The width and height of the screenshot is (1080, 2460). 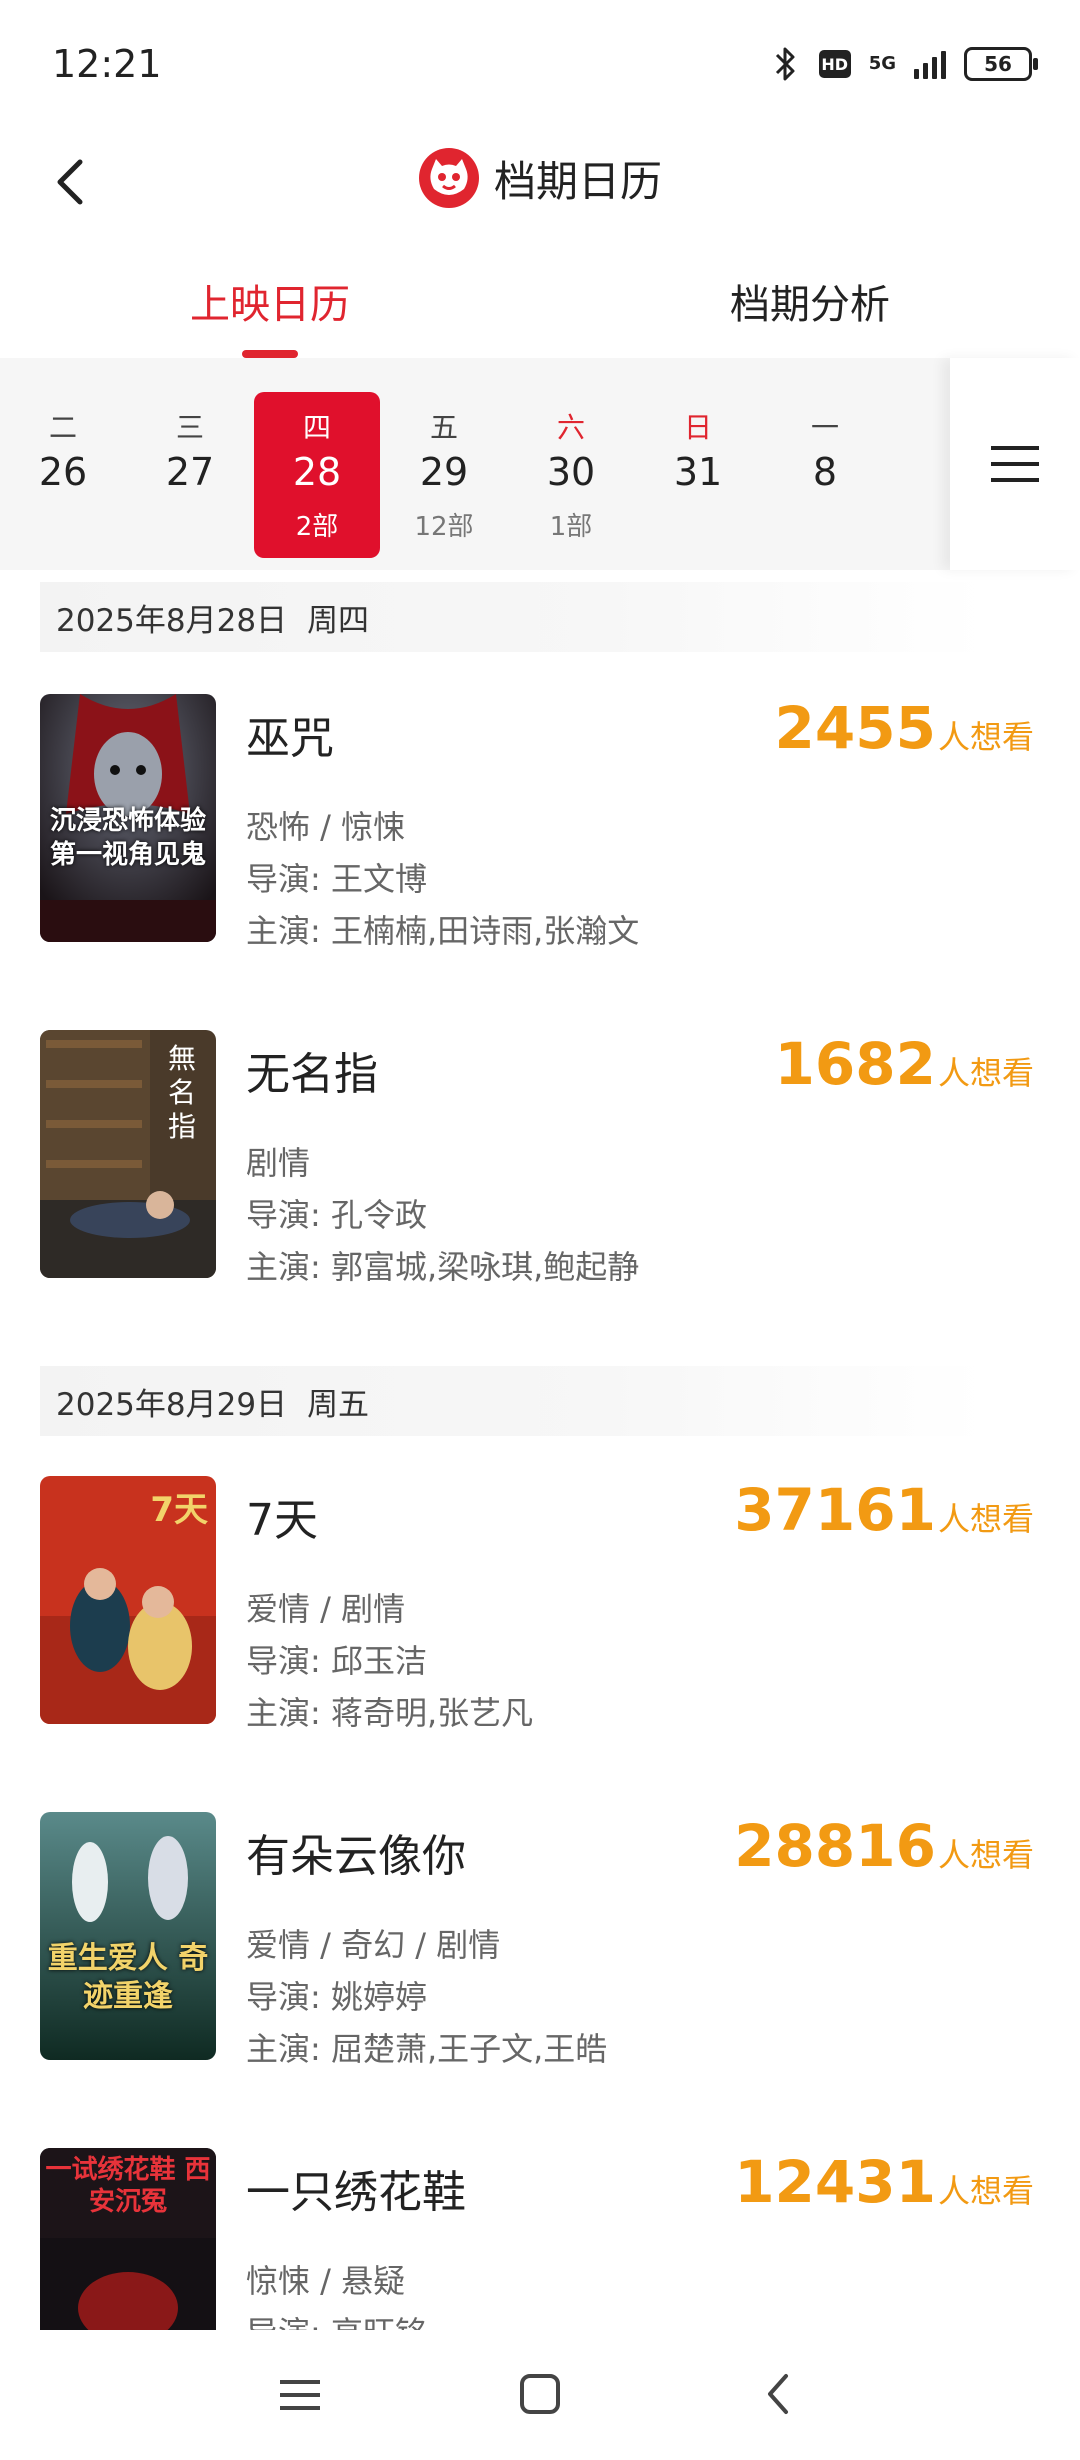 I want to click on date-item-28-selected: 四 28 2部, so click(x=317, y=475).